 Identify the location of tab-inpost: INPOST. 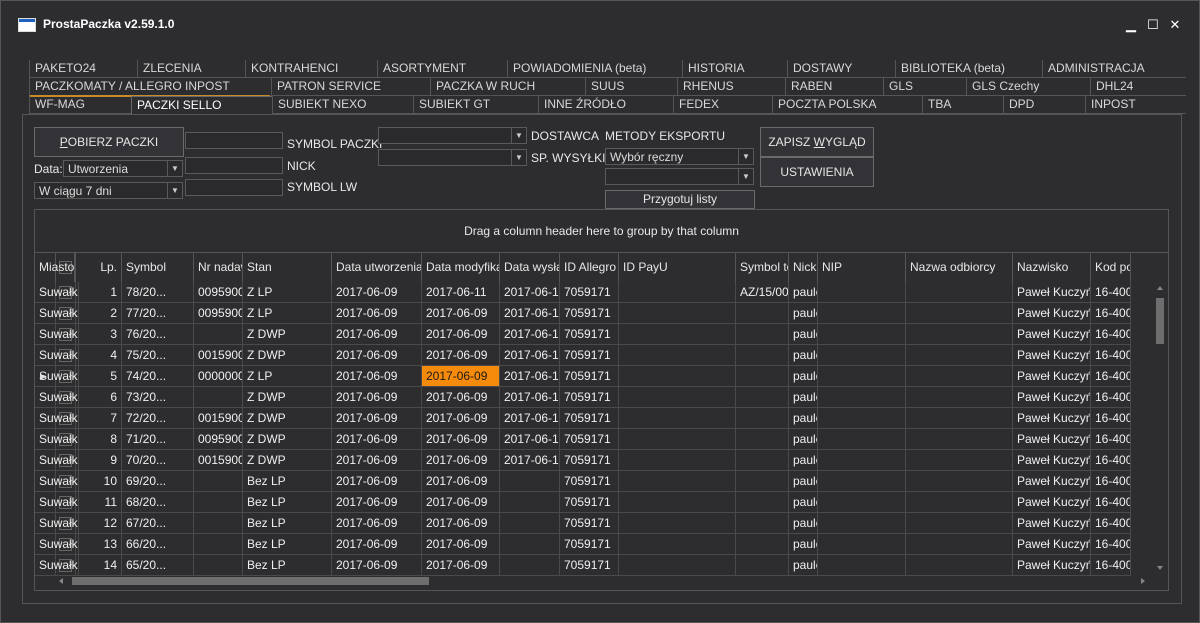
(1135, 105).